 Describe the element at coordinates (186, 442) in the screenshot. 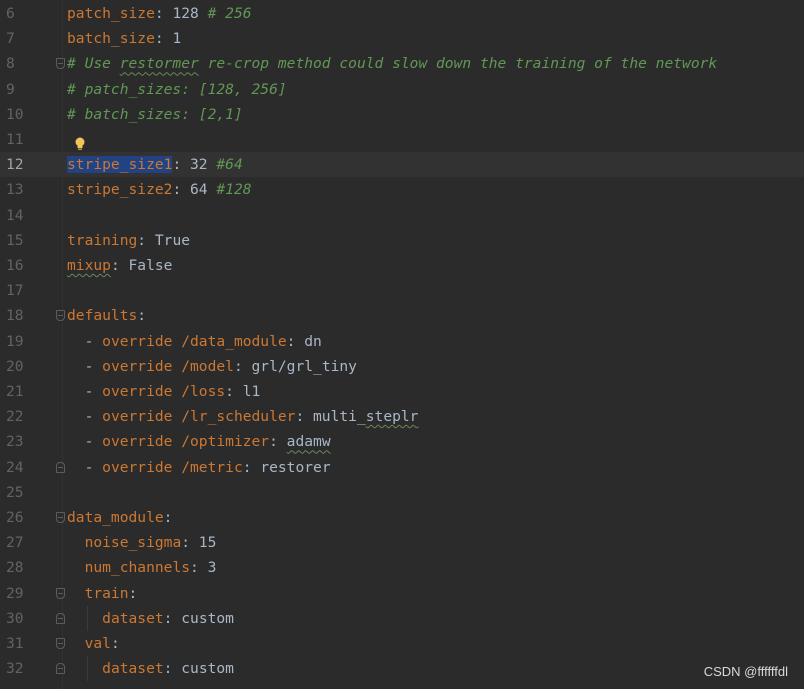

I see `code-token: override /optimizer` at that location.